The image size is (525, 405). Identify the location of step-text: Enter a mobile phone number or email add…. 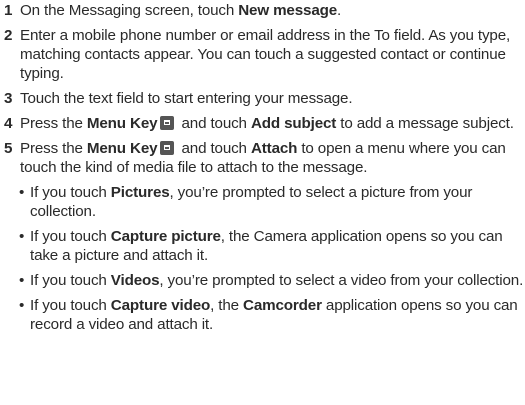
(265, 54).